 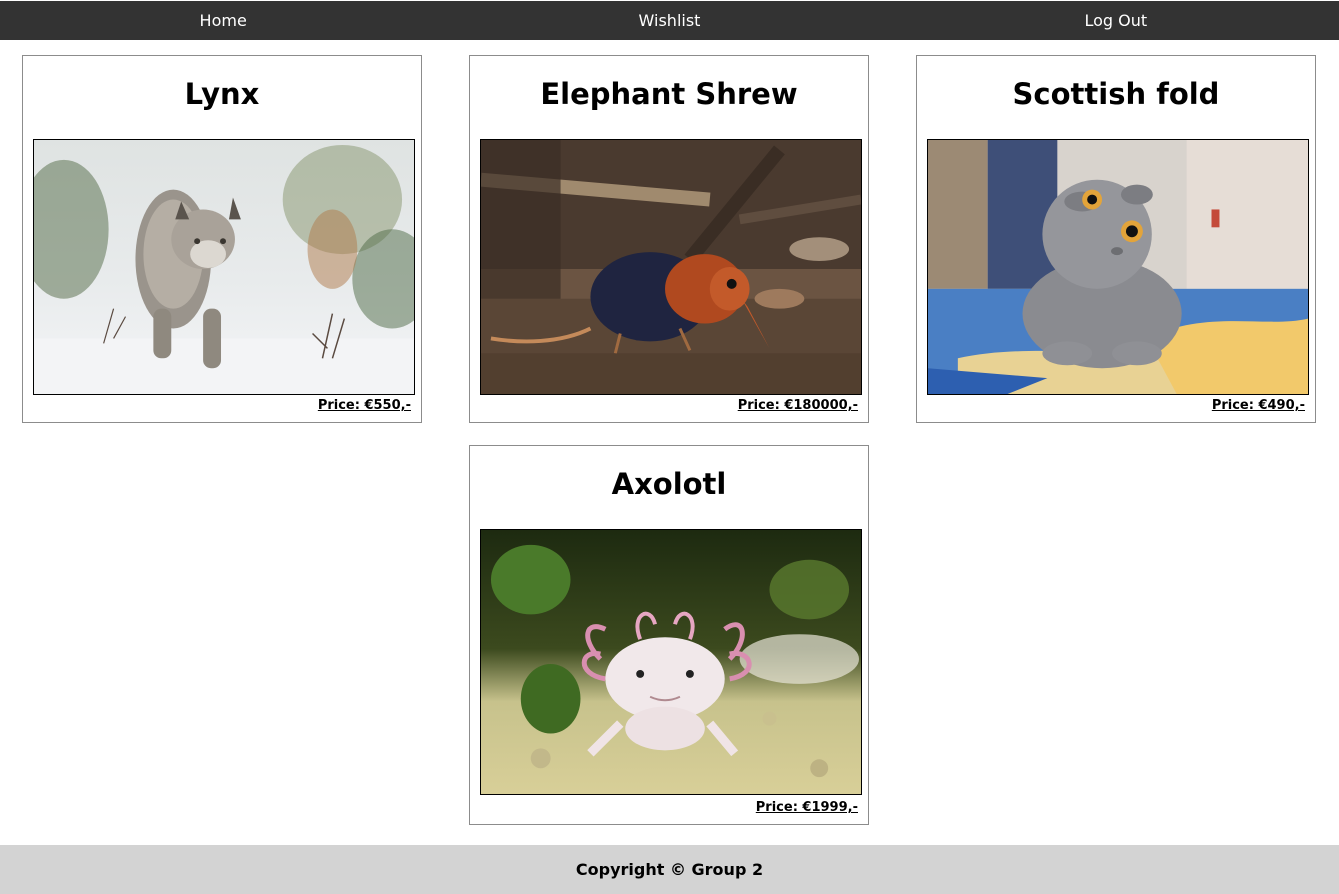 What do you see at coordinates (1116, 20) in the screenshot?
I see `nav-logout-link: Log Out` at bounding box center [1116, 20].